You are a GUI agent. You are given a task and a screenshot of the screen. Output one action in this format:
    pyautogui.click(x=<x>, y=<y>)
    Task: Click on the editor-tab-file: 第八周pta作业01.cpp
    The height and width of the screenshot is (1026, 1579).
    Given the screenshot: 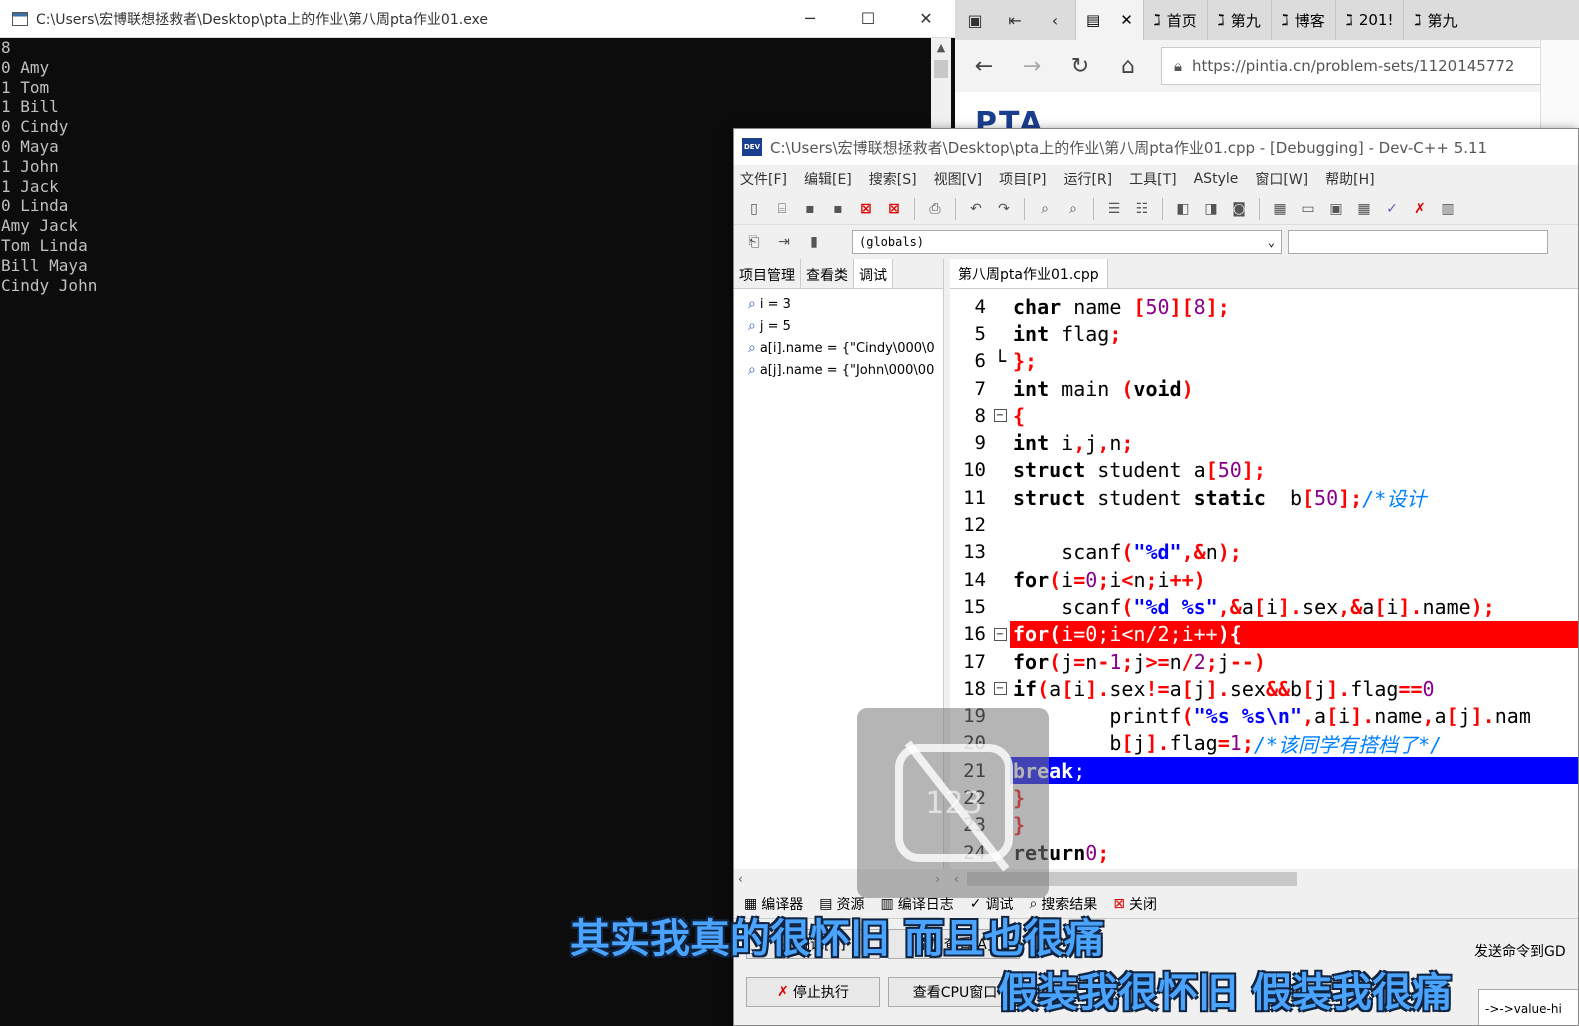 What is the action you would take?
    pyautogui.click(x=1029, y=273)
    